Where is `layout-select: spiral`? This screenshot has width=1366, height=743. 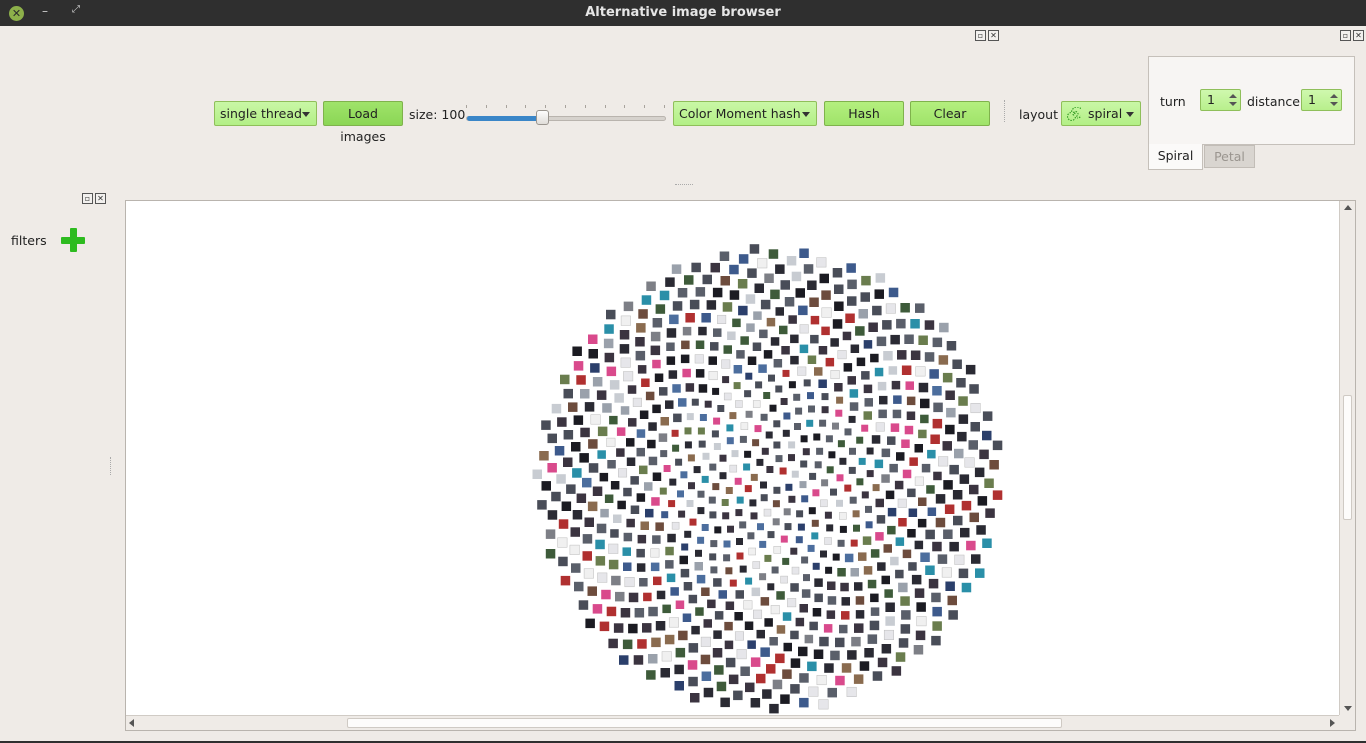 layout-select: spiral is located at coordinates (1101, 113).